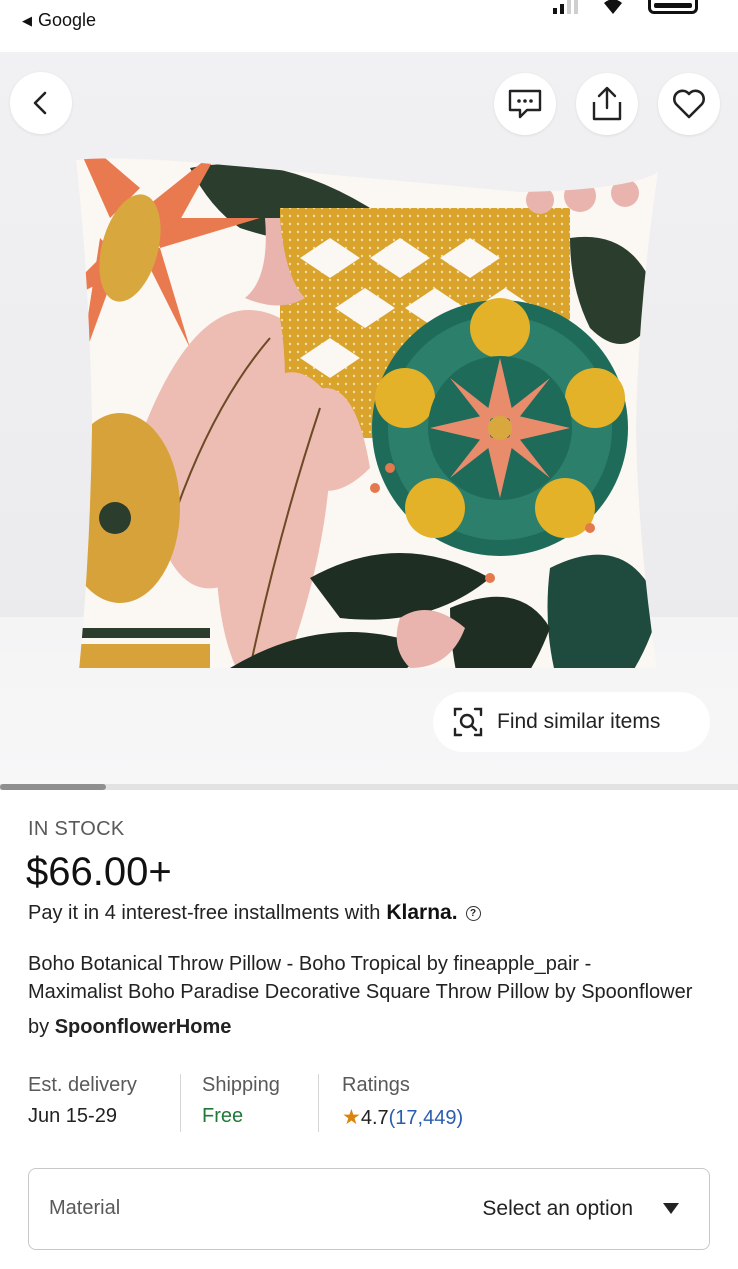  Describe the element at coordinates (369, 26) in the screenshot. I see `status-bar: ◀ Google` at that location.